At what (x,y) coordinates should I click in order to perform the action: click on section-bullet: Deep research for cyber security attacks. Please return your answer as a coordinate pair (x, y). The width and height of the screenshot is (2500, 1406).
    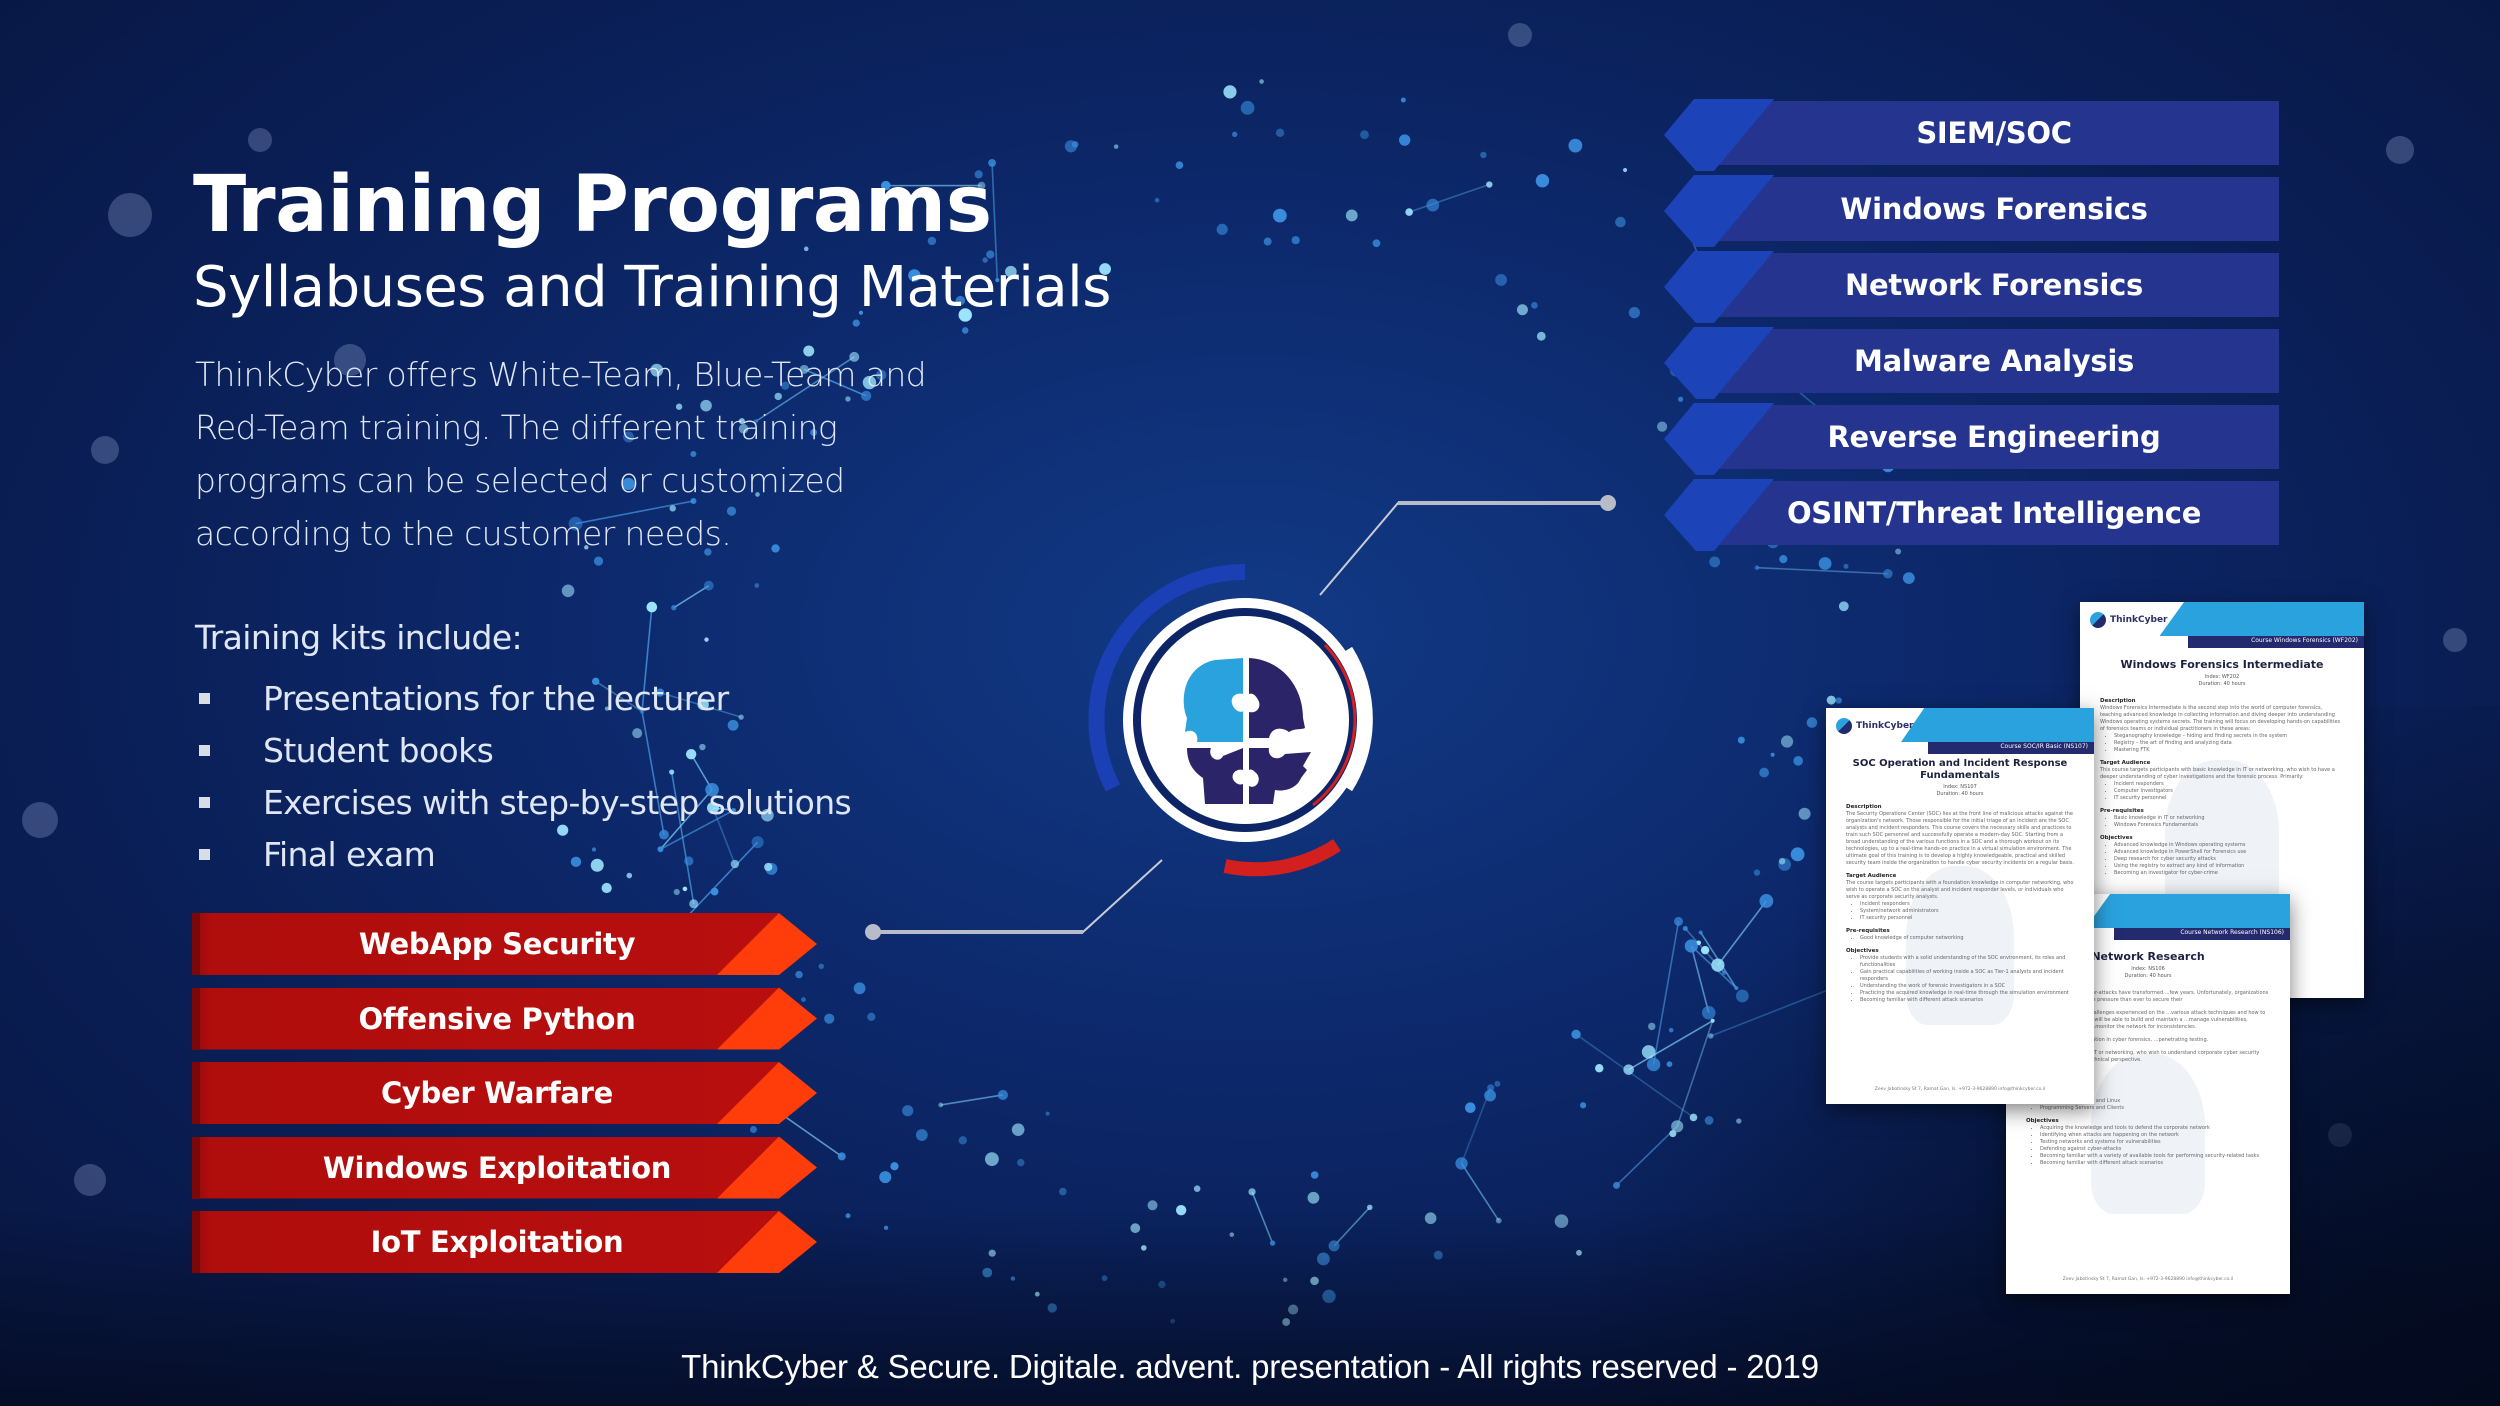
    Looking at the image, I should click on (2229, 859).